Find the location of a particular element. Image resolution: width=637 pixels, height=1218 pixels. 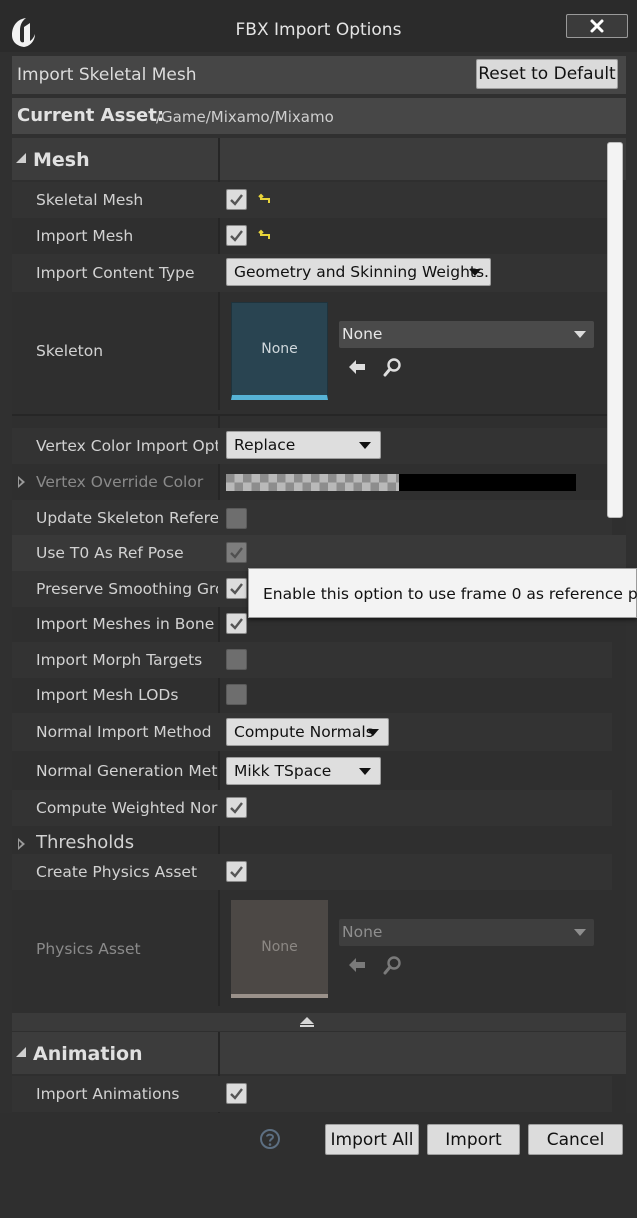

normal-import-method-value: Compute Normals is located at coordinates (304, 732).